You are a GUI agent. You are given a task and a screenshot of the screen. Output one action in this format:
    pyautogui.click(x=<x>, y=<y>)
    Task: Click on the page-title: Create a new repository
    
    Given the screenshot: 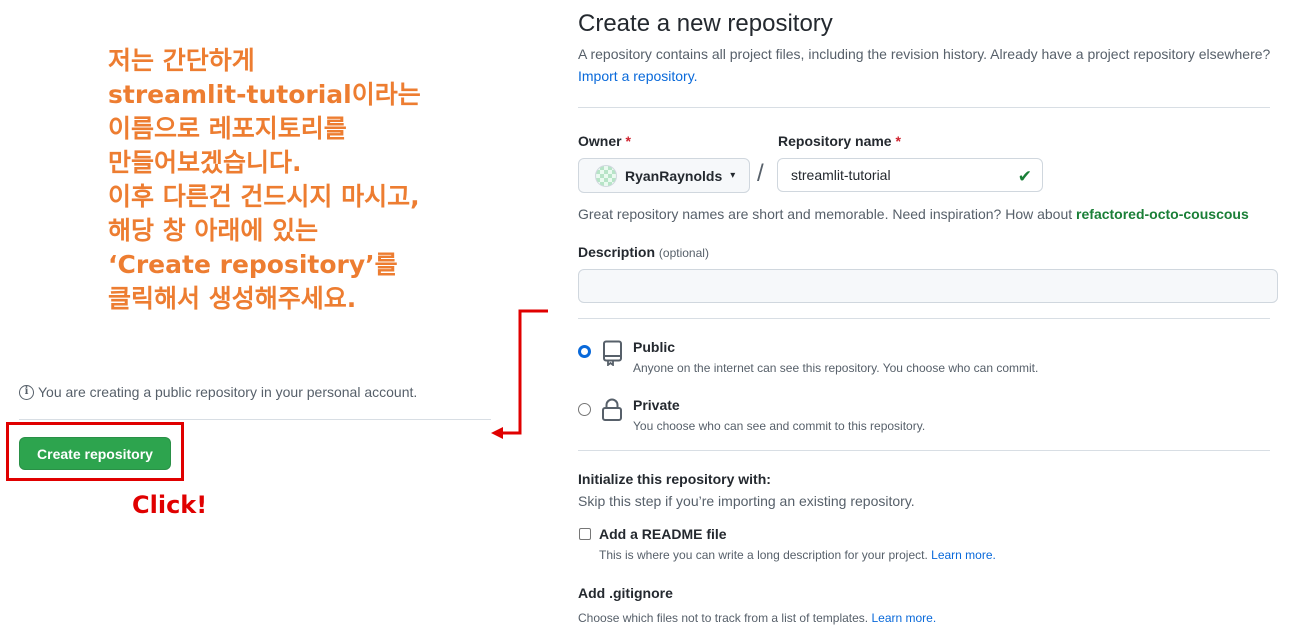 What is the action you would take?
    pyautogui.click(x=705, y=23)
    